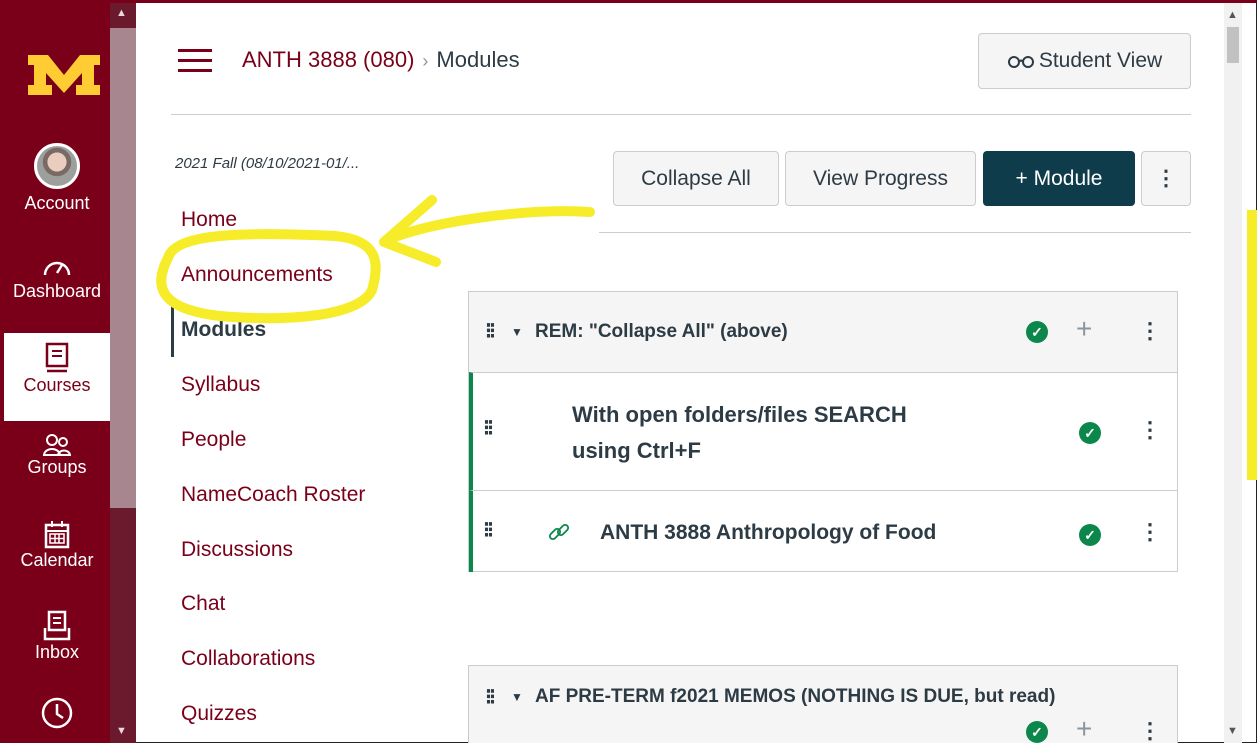 The width and height of the screenshot is (1257, 743). I want to click on inbox-icon, so click(57, 625).